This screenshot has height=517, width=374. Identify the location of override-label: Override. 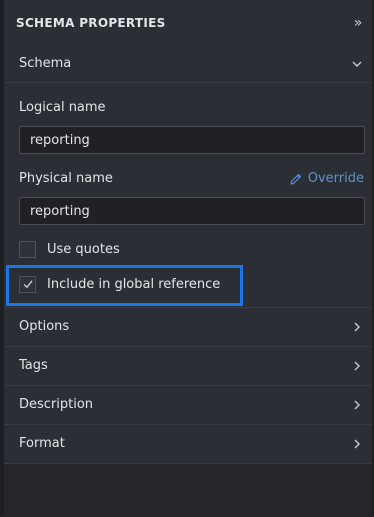
(335, 178).